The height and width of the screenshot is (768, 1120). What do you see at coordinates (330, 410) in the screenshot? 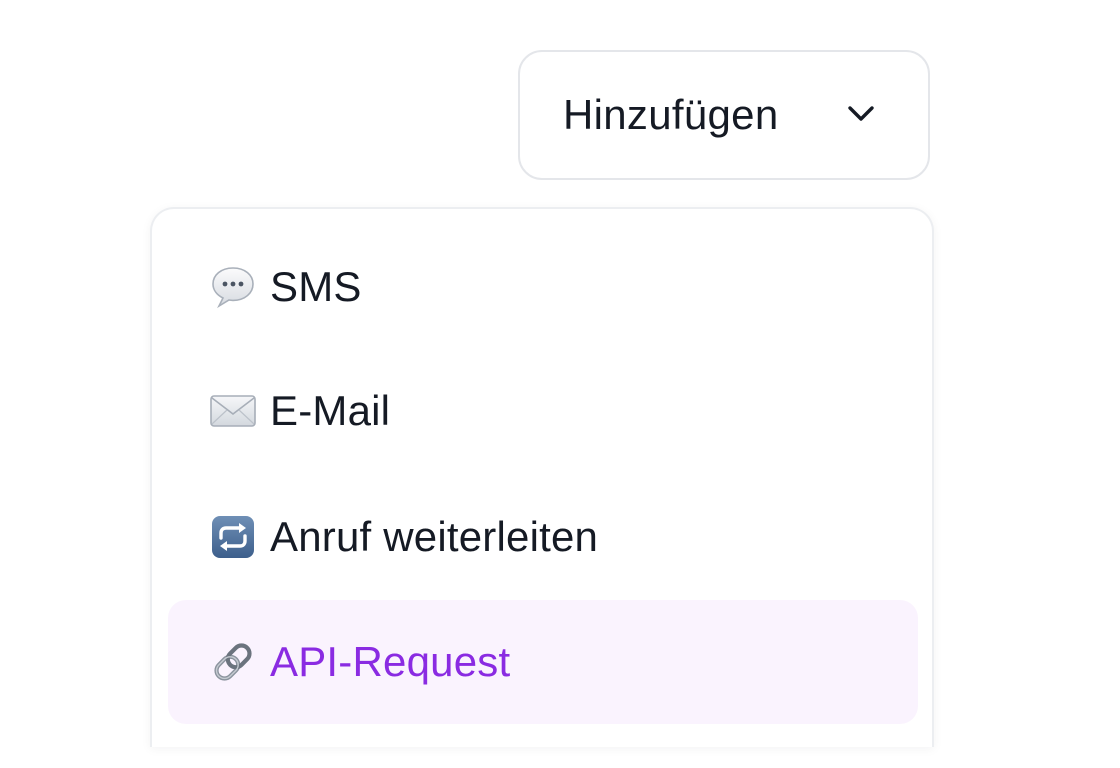
I see `menu-item-label: E-Mail` at bounding box center [330, 410].